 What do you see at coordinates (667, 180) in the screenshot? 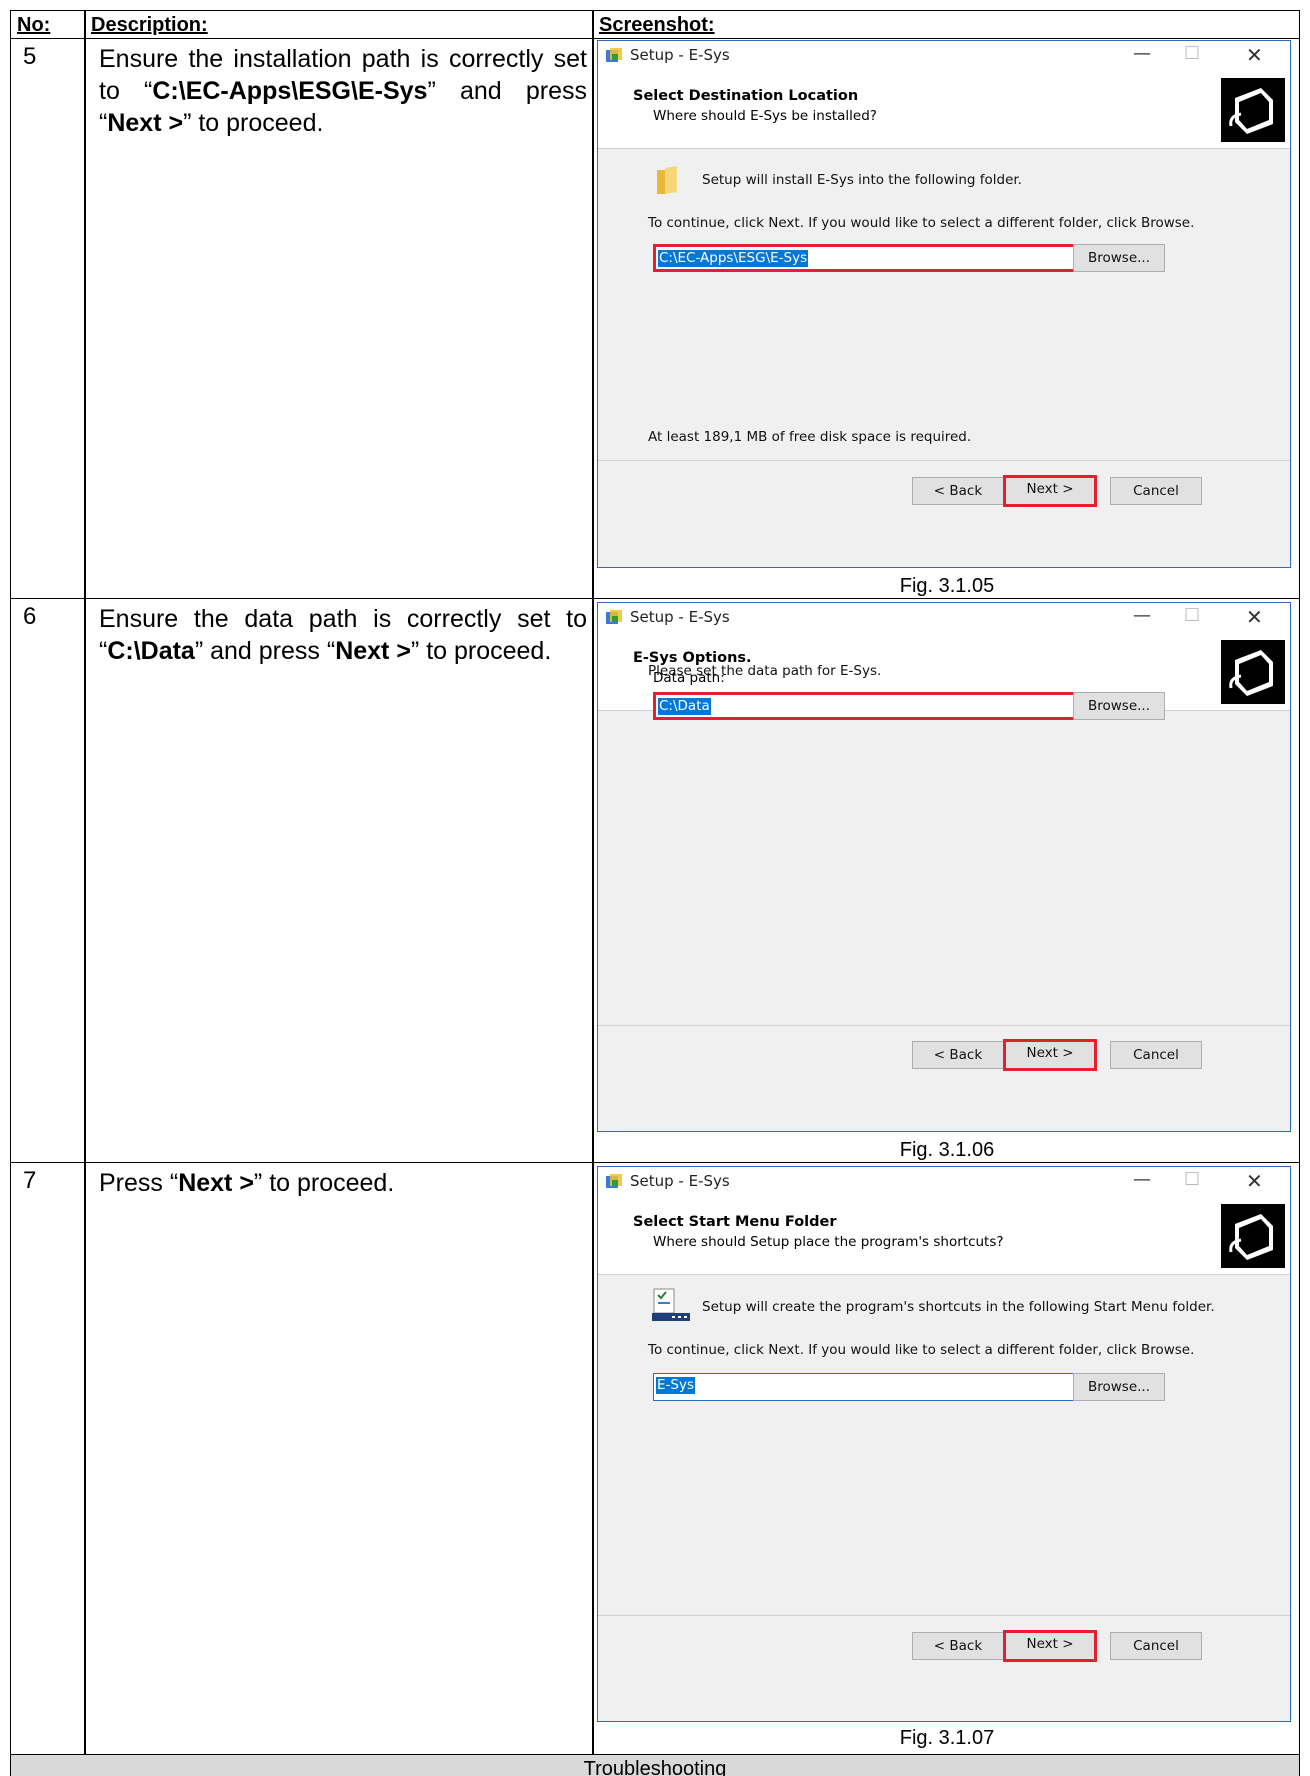
I see `folder-icon` at bounding box center [667, 180].